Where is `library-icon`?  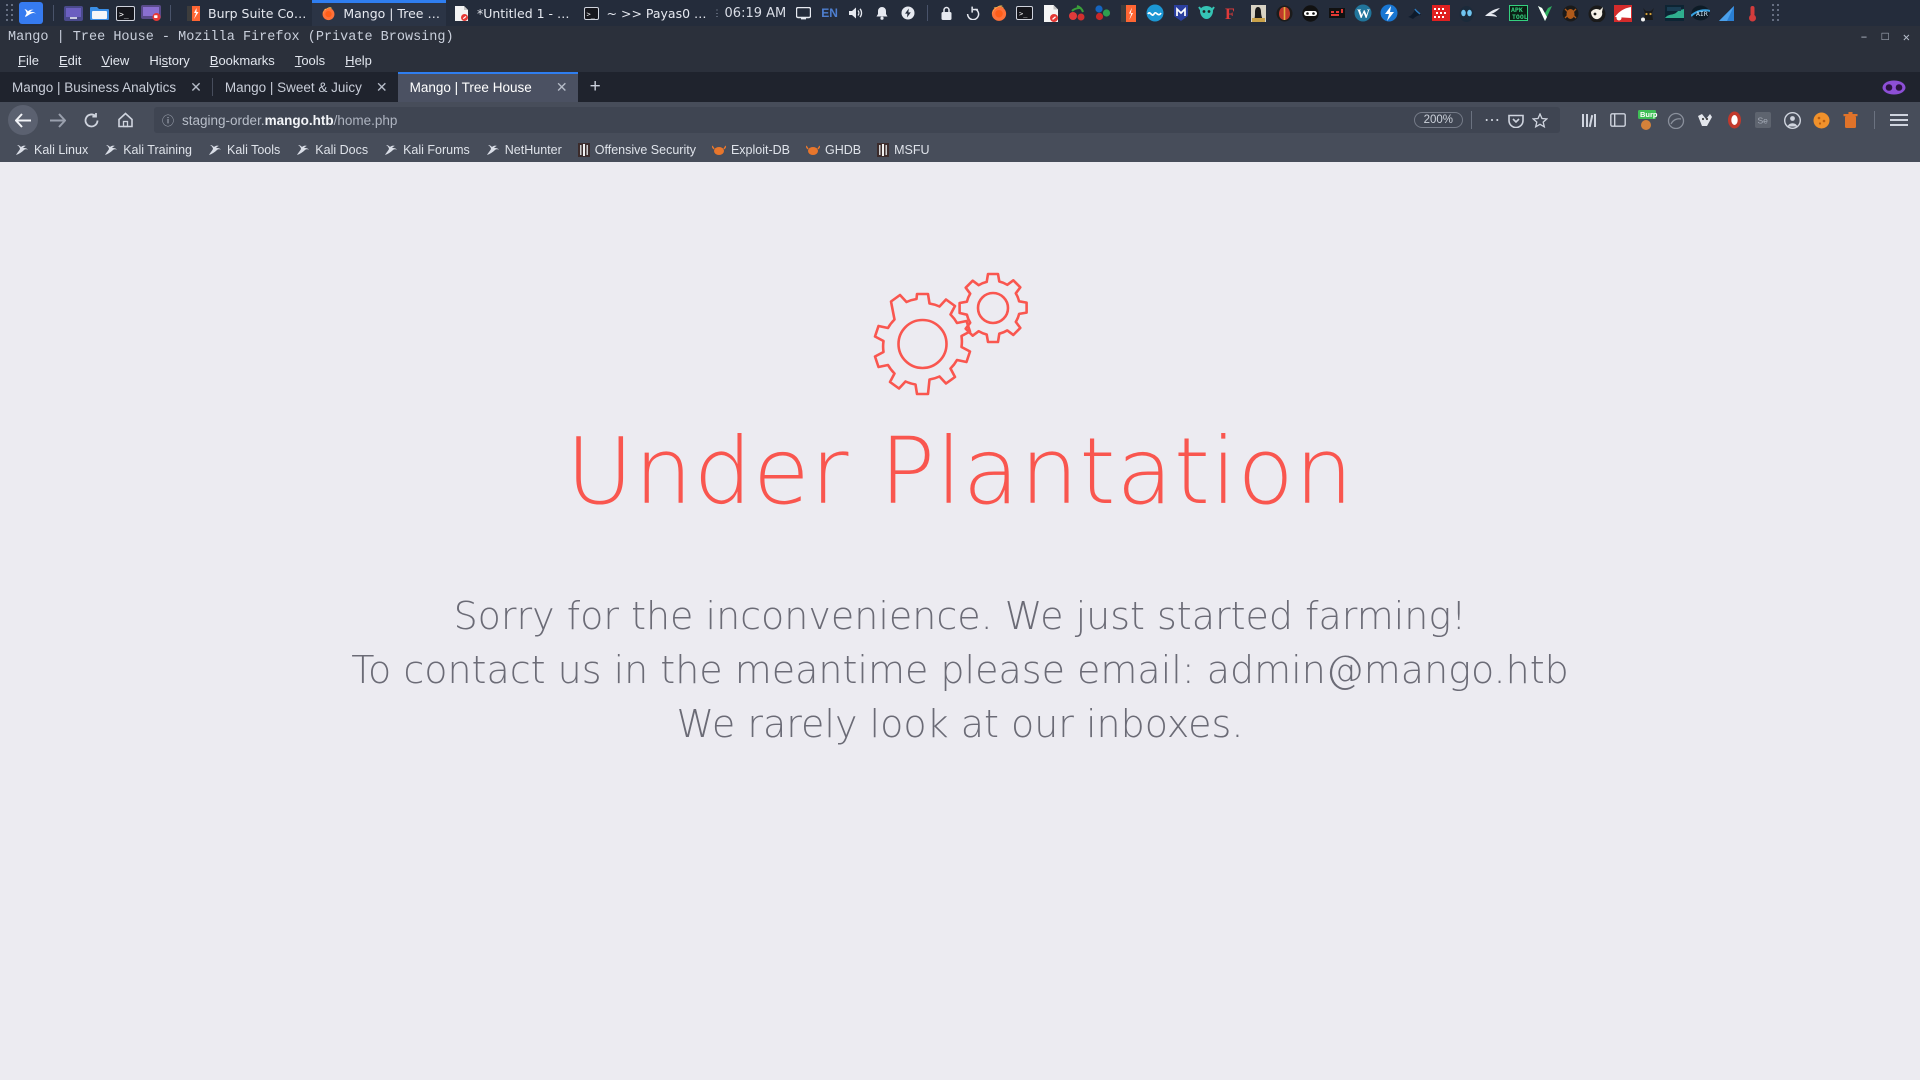
library-icon is located at coordinates (1589, 120).